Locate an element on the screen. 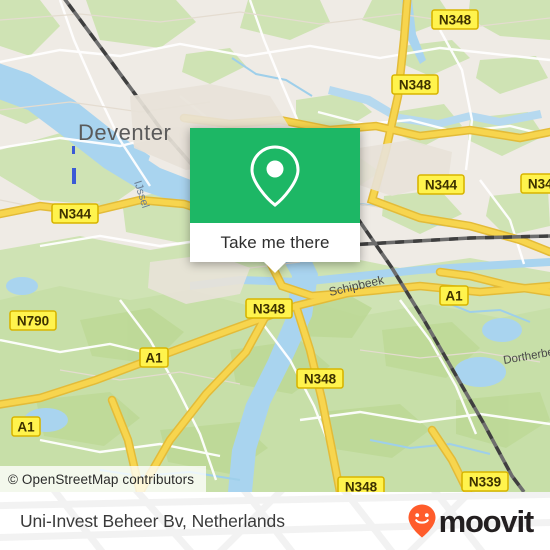  popup-icon-area is located at coordinates (275, 175).